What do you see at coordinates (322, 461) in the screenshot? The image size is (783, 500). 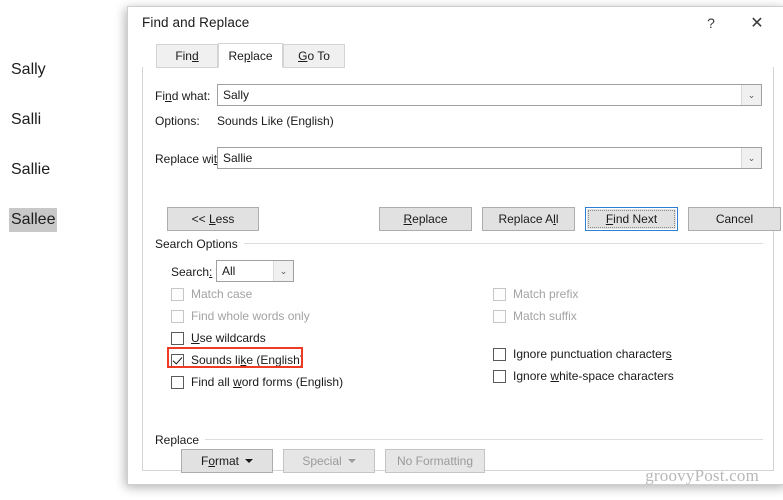 I see `special-label: Special` at bounding box center [322, 461].